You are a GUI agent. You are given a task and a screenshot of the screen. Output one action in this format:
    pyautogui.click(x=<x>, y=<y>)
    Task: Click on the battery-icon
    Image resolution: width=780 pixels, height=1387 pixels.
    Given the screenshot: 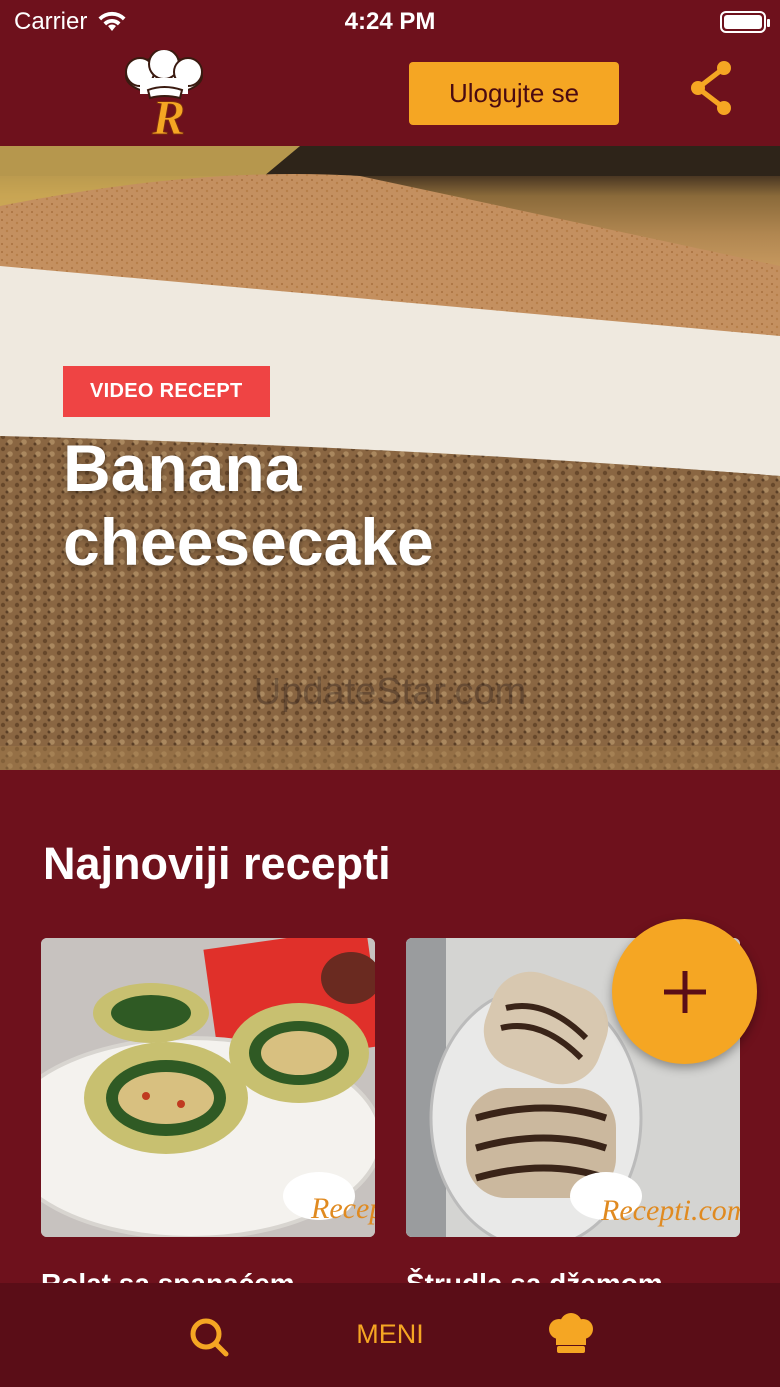 What is the action you would take?
    pyautogui.click(x=745, y=22)
    